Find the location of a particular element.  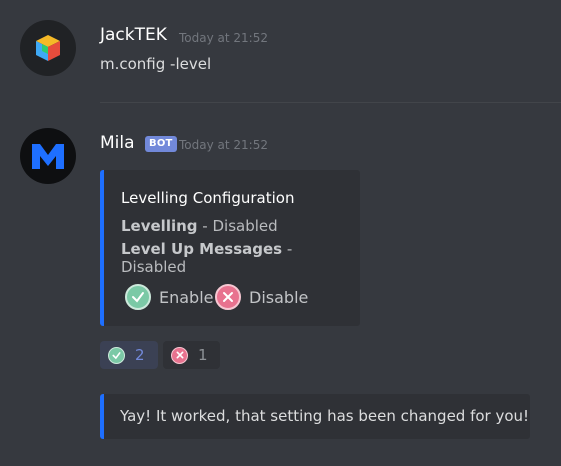

reaction-count: 1 is located at coordinates (203, 355).